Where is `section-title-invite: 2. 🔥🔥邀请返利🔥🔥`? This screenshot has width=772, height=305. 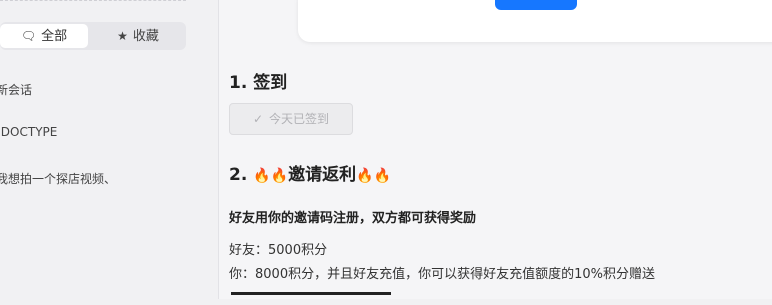 section-title-invite: 2. 🔥🔥邀请返利🔥🔥 is located at coordinates (310, 172).